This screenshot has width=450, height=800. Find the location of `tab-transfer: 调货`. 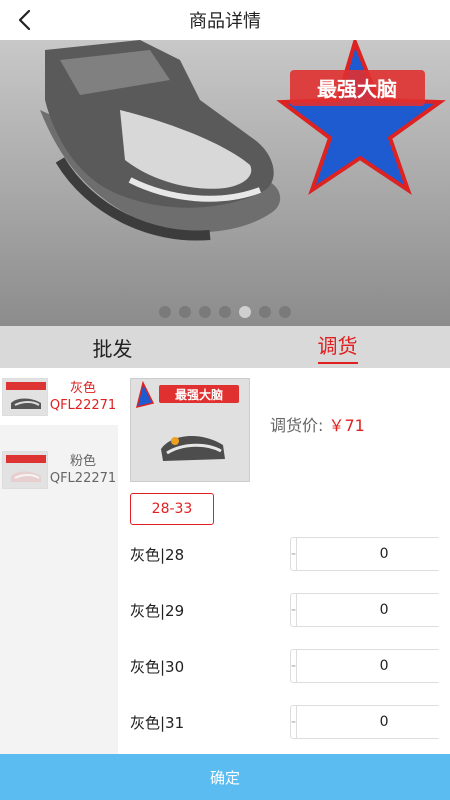

tab-transfer: 调货 is located at coordinates (337, 347).